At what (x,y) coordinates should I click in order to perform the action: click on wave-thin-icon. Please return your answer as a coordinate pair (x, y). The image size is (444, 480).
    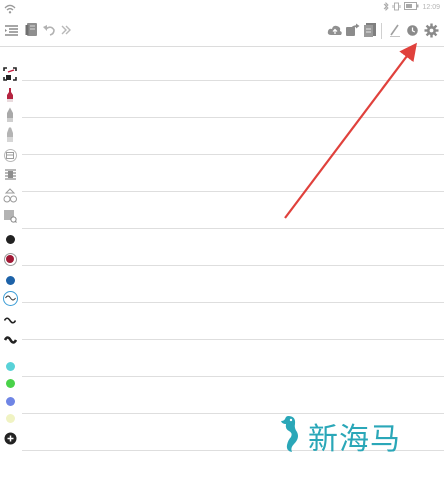
    Looking at the image, I should click on (10, 298).